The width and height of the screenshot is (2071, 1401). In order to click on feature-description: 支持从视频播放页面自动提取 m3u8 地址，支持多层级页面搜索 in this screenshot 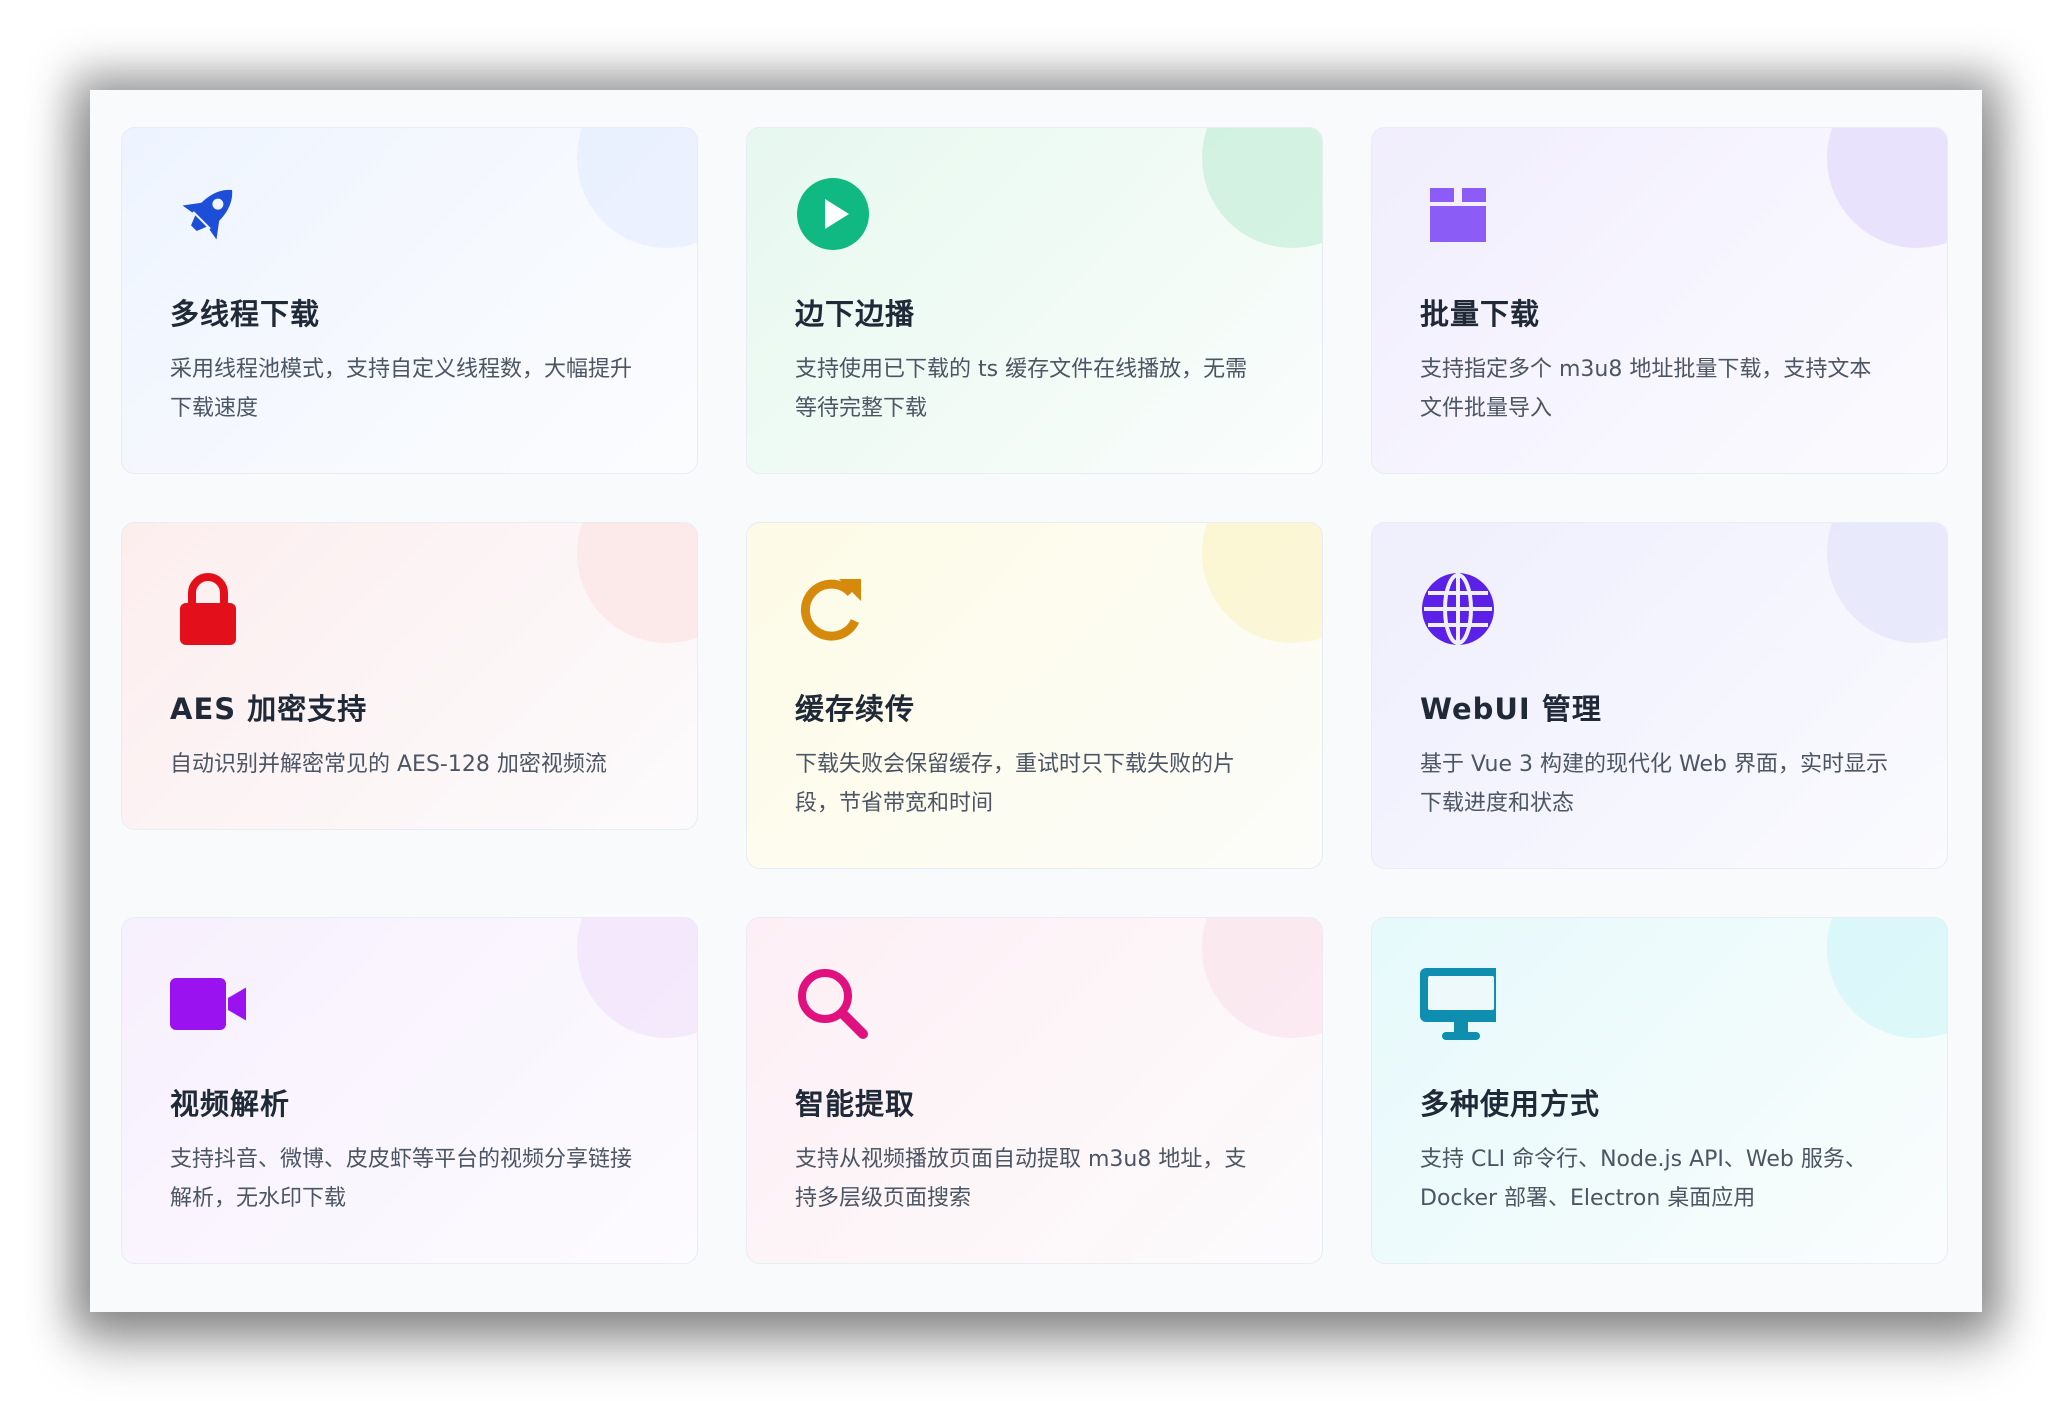, I will do `click(1021, 1179)`.